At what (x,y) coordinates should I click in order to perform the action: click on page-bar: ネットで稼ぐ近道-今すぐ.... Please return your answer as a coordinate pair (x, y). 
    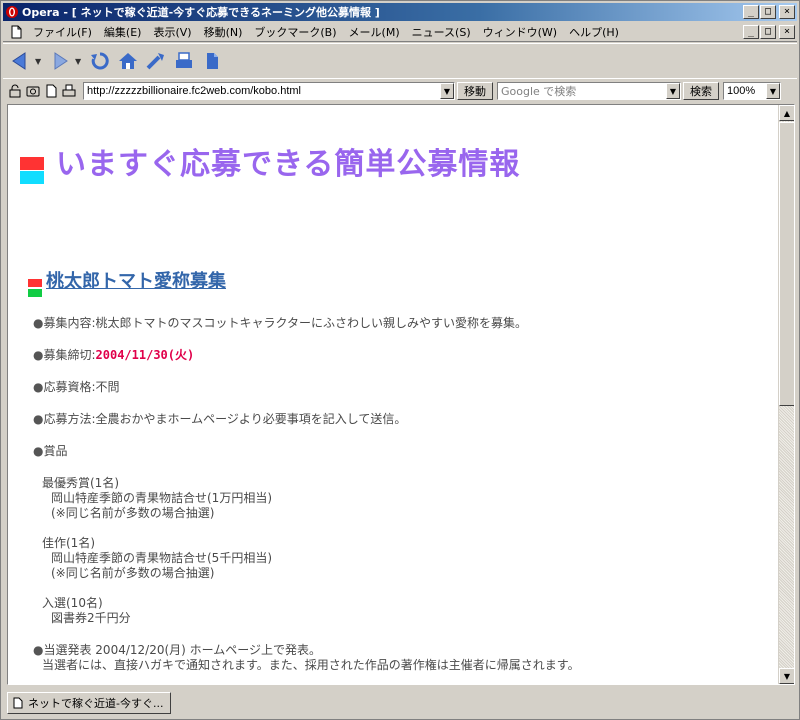
    Looking at the image, I should click on (400, 703).